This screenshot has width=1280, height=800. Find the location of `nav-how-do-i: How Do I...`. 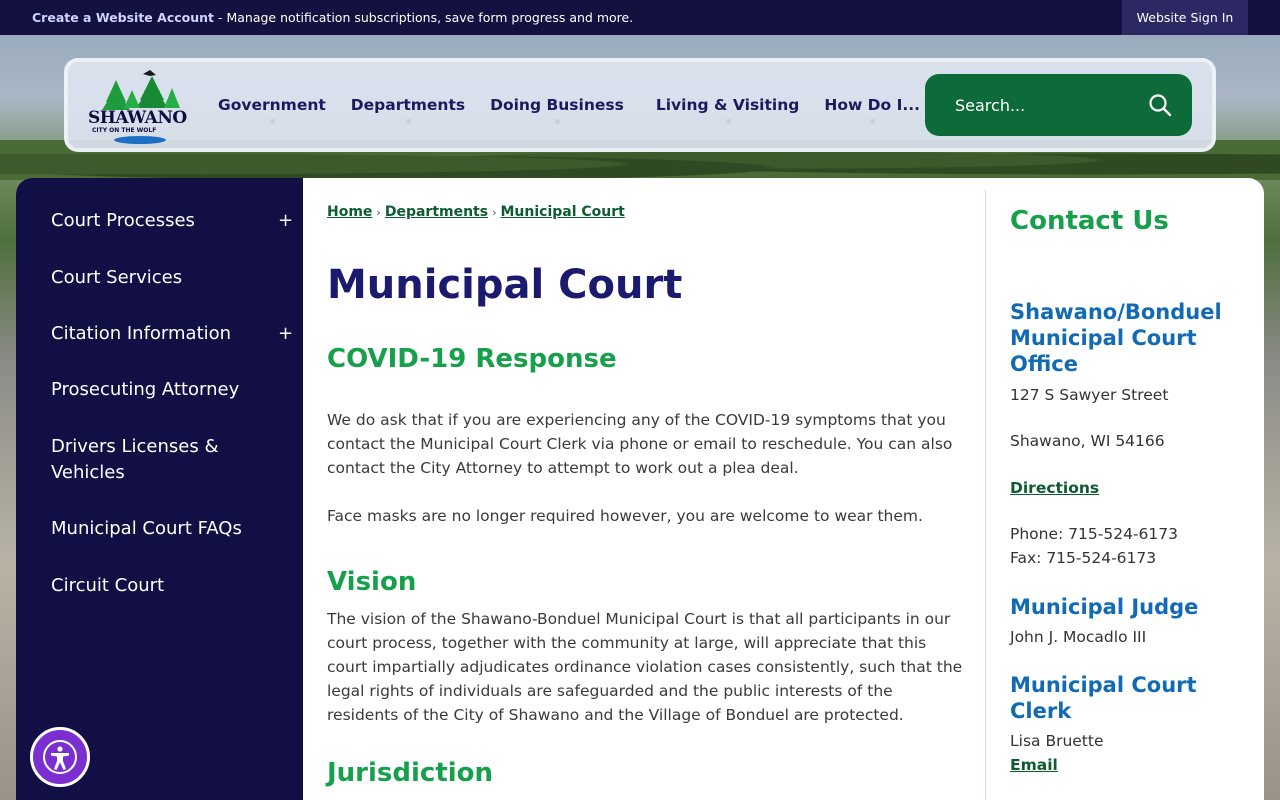

nav-how-do-i: How Do I... is located at coordinates (872, 105).